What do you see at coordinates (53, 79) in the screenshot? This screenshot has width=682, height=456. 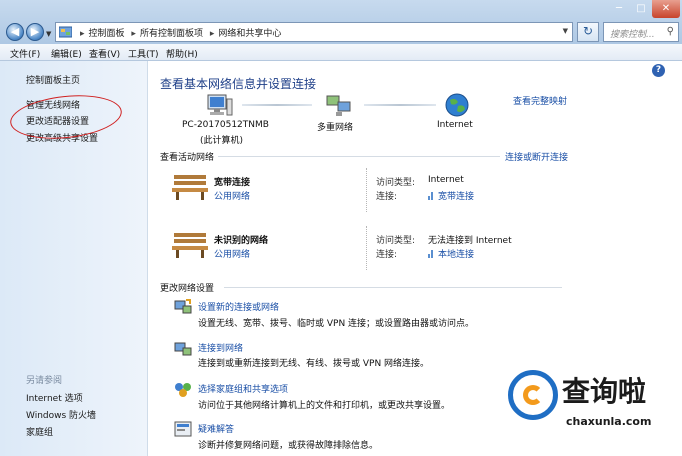 I see `sidebar-link-home: 控制面板主页` at bounding box center [53, 79].